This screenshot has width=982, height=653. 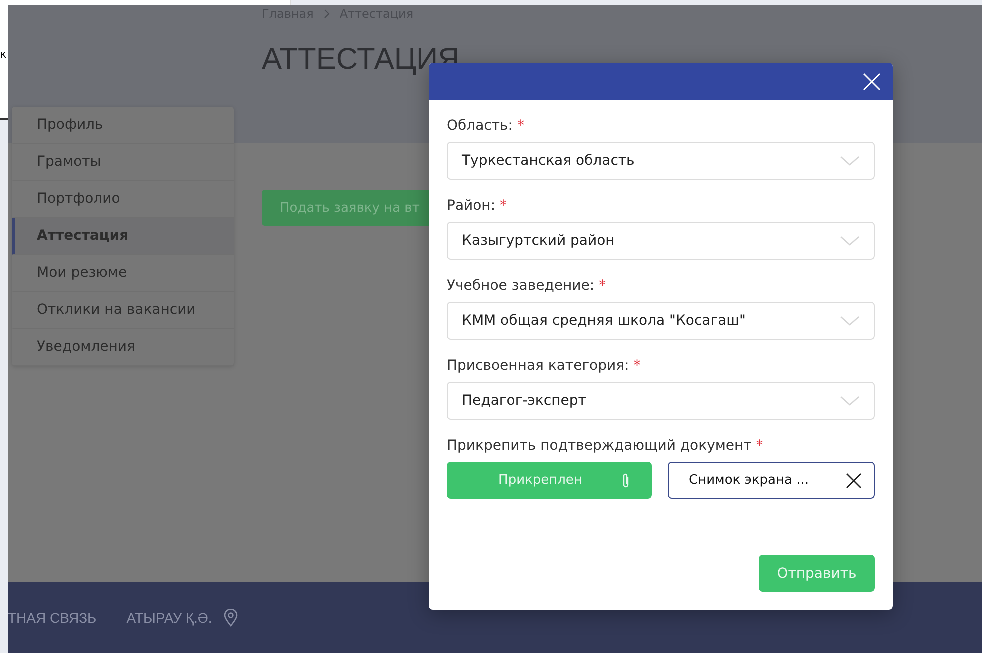 I want to click on sidebar-item: Отклики на вакансии, so click(x=123, y=310).